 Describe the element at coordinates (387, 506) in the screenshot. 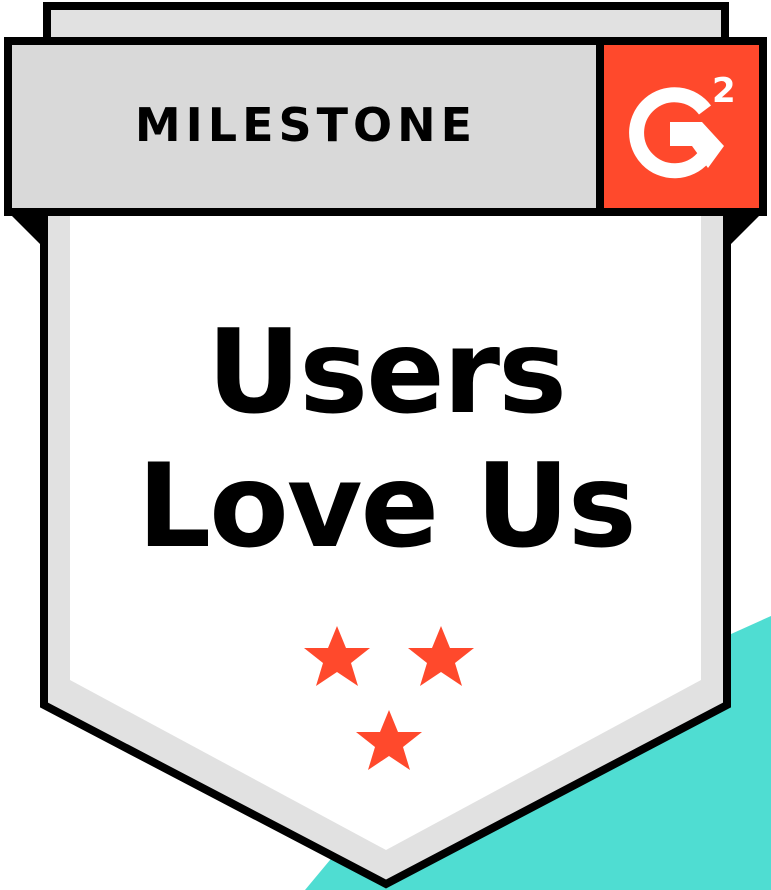

I see `headline-line-2: Love Us` at that location.